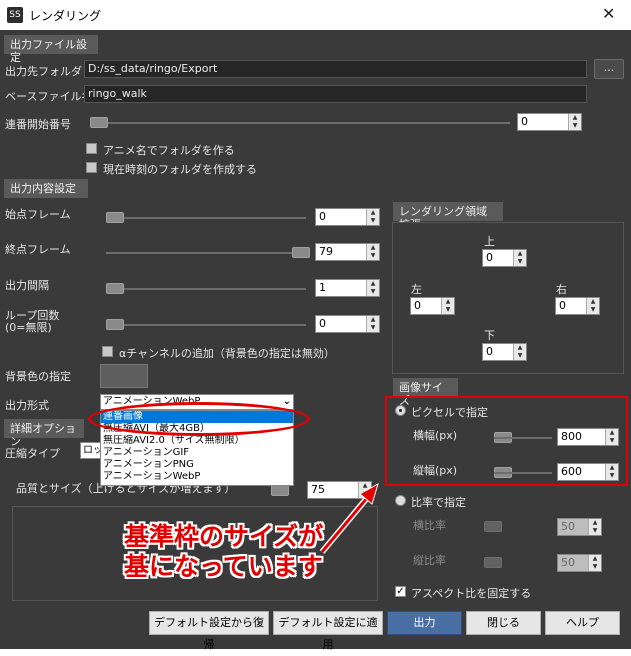  I want to click on start-number-slider-track, so click(300, 123).